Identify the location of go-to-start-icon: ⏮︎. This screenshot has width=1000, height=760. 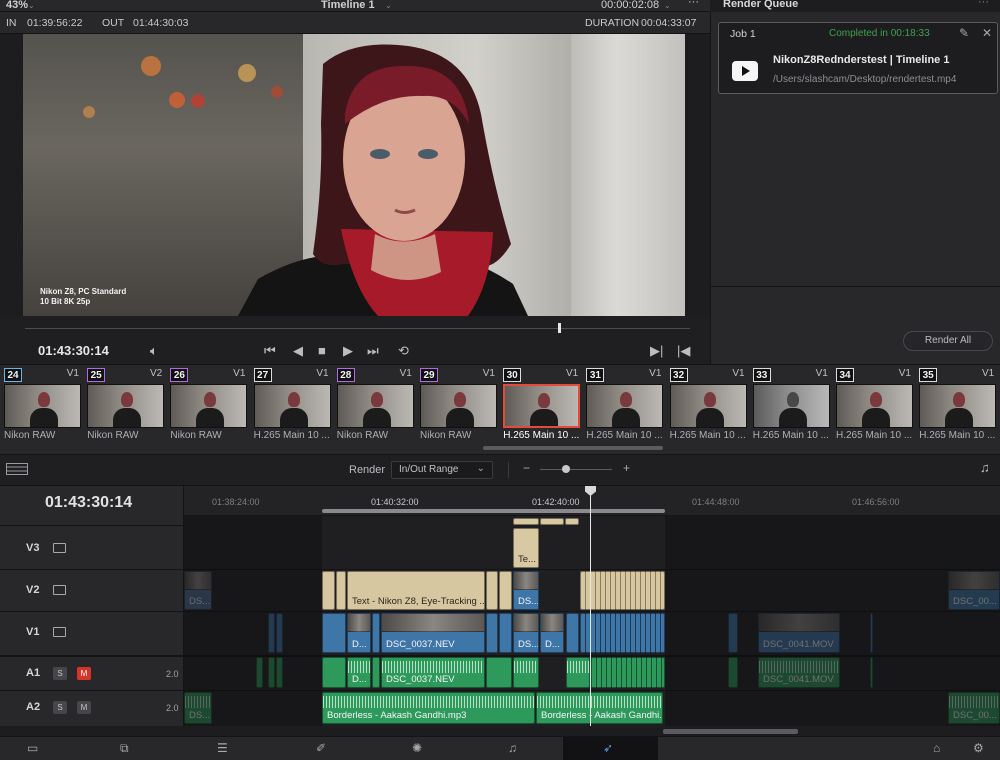
(270, 351).